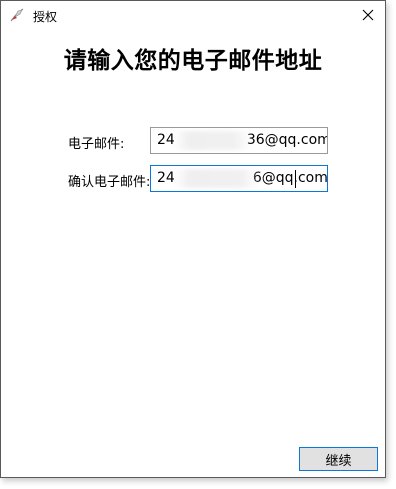 This screenshot has height=489, width=396. Describe the element at coordinates (96, 144) in the screenshot. I see `email-label: 电子邮件:` at that location.